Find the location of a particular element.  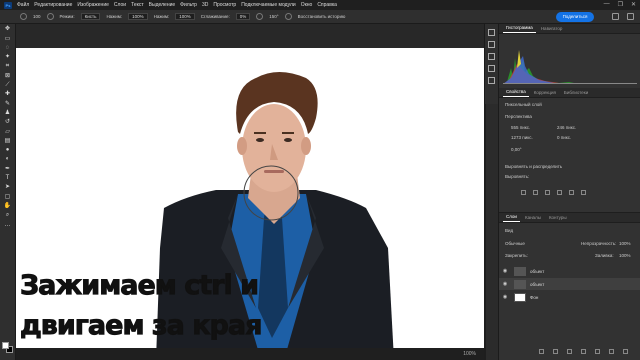

lasso-tool-icon: ◌ is located at coordinates (8, 48).